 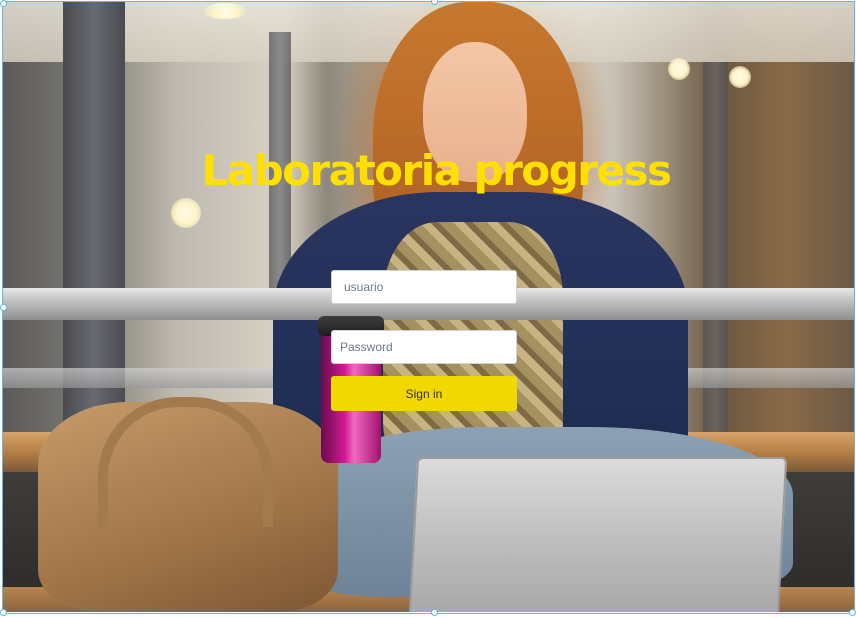 I want to click on sign-in-button: Sign in, so click(x=424, y=393).